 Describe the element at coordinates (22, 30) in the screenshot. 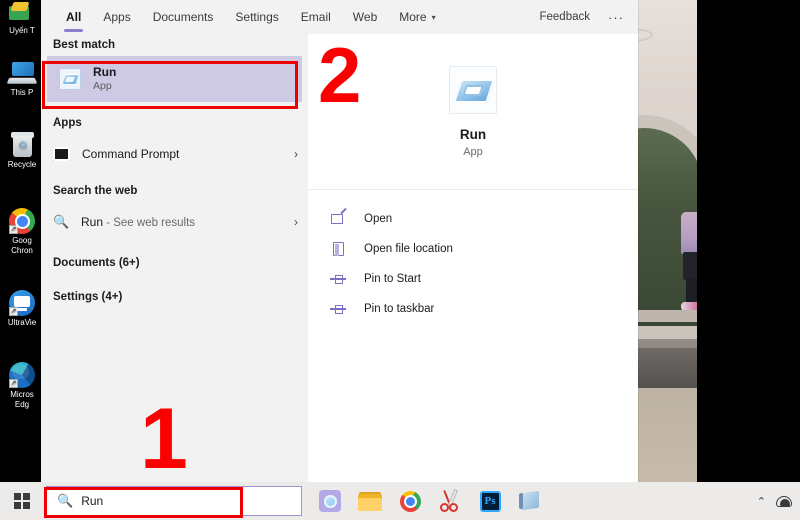

I see `desktop-icon-label: Uyến T` at that location.